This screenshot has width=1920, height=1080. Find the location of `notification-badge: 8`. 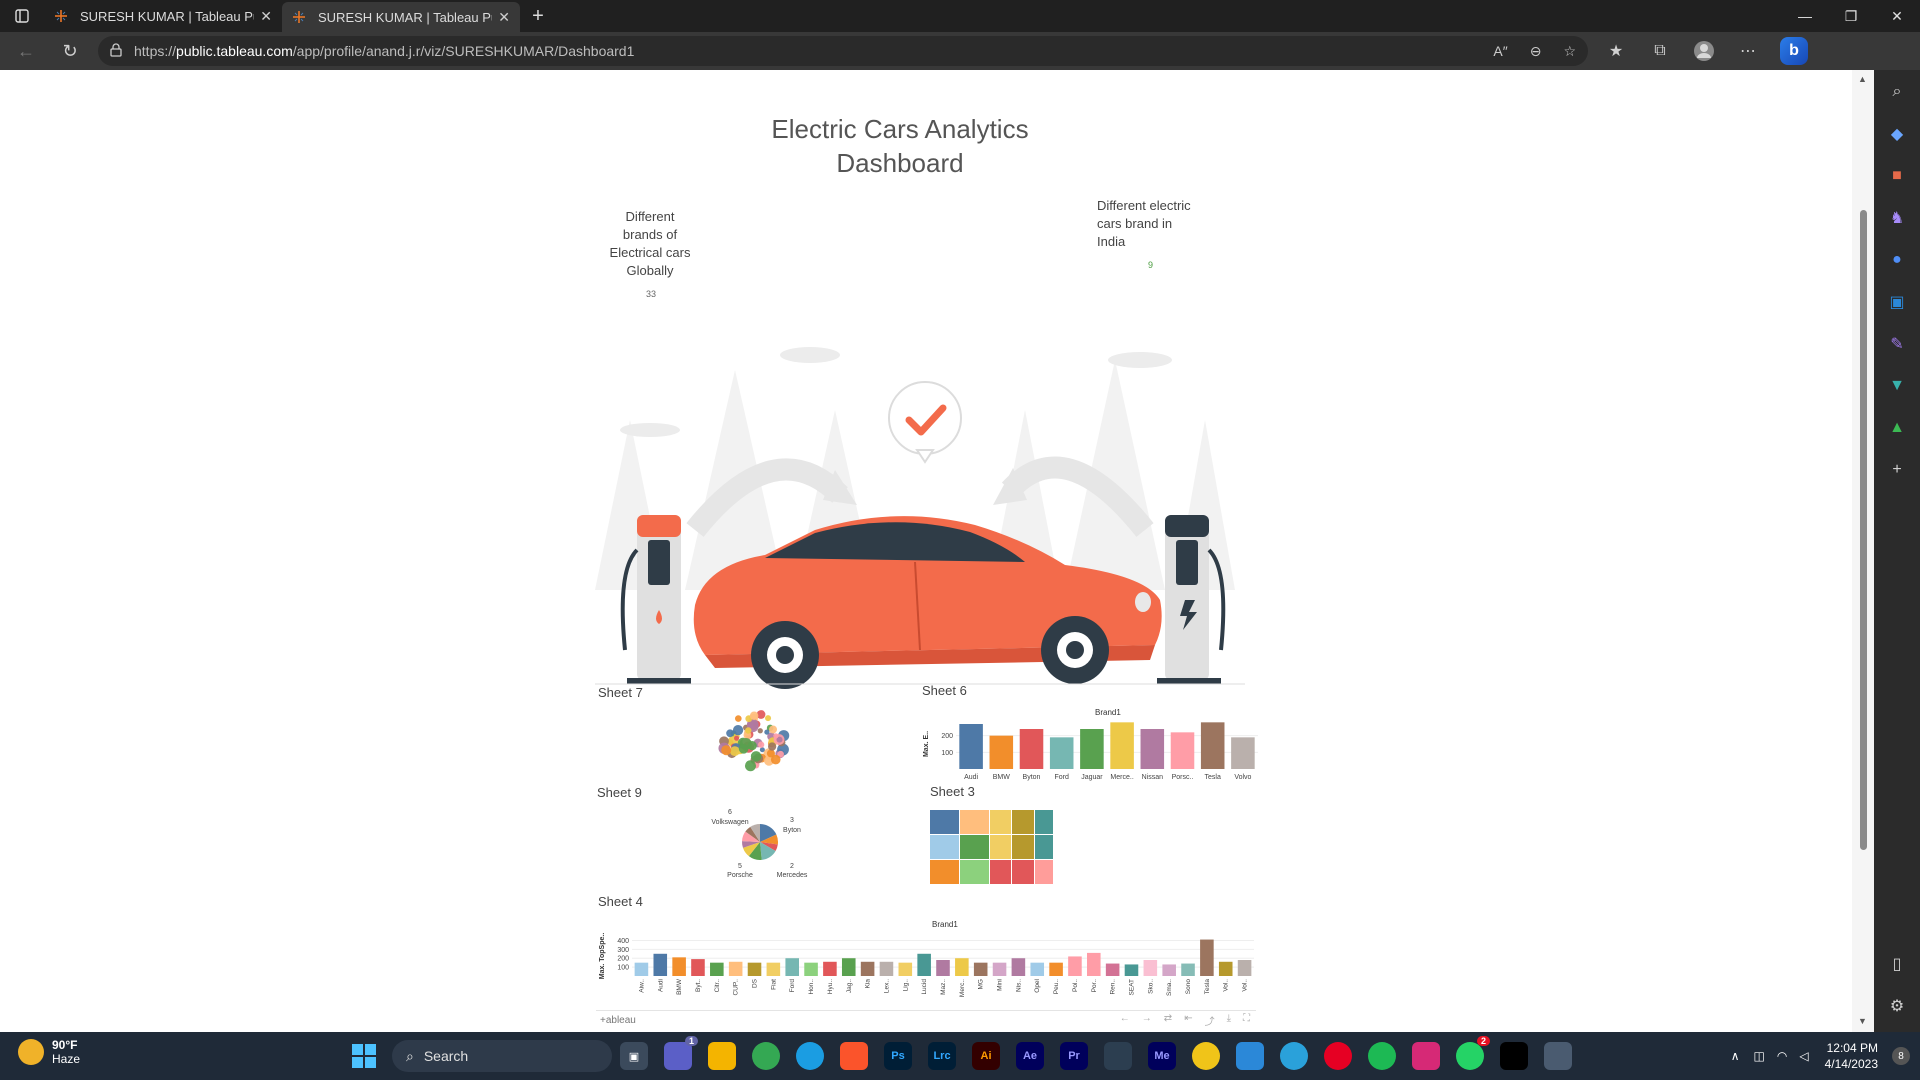

notification-badge: 8 is located at coordinates (1901, 1056).